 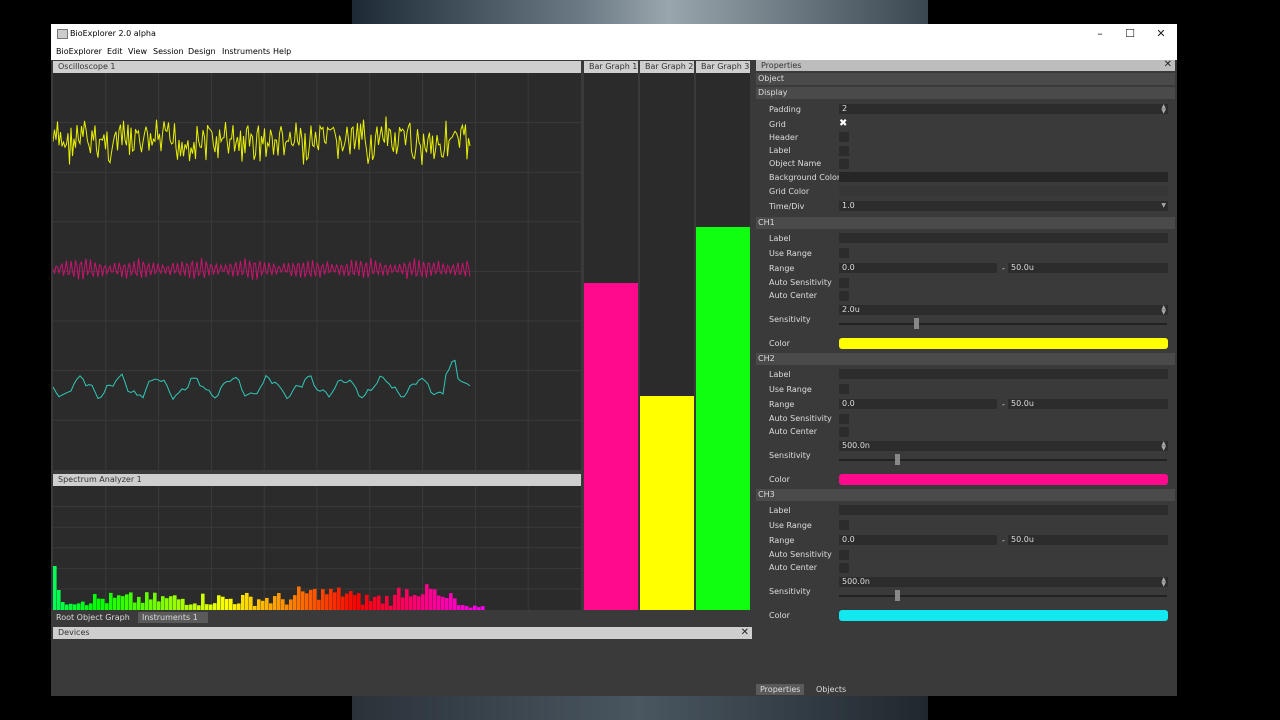 What do you see at coordinates (844, 151) in the screenshot?
I see `label-checkbox` at bounding box center [844, 151].